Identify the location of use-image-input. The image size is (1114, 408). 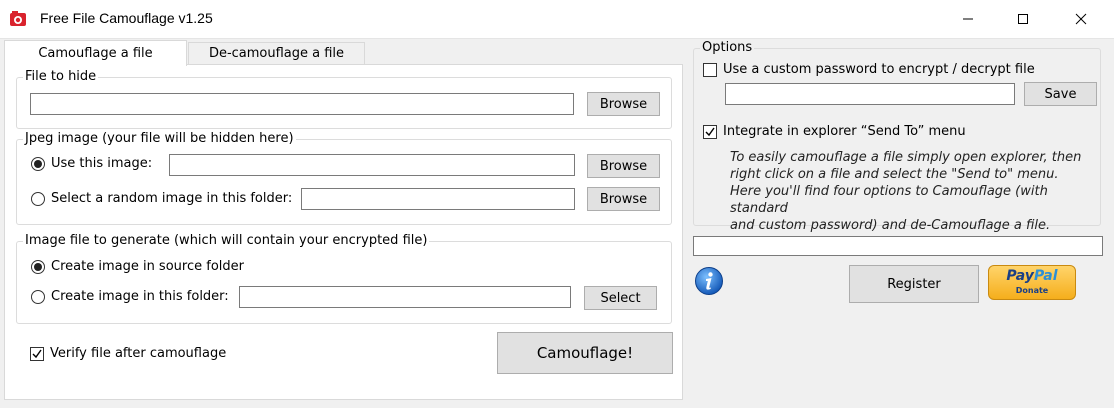
(372, 165).